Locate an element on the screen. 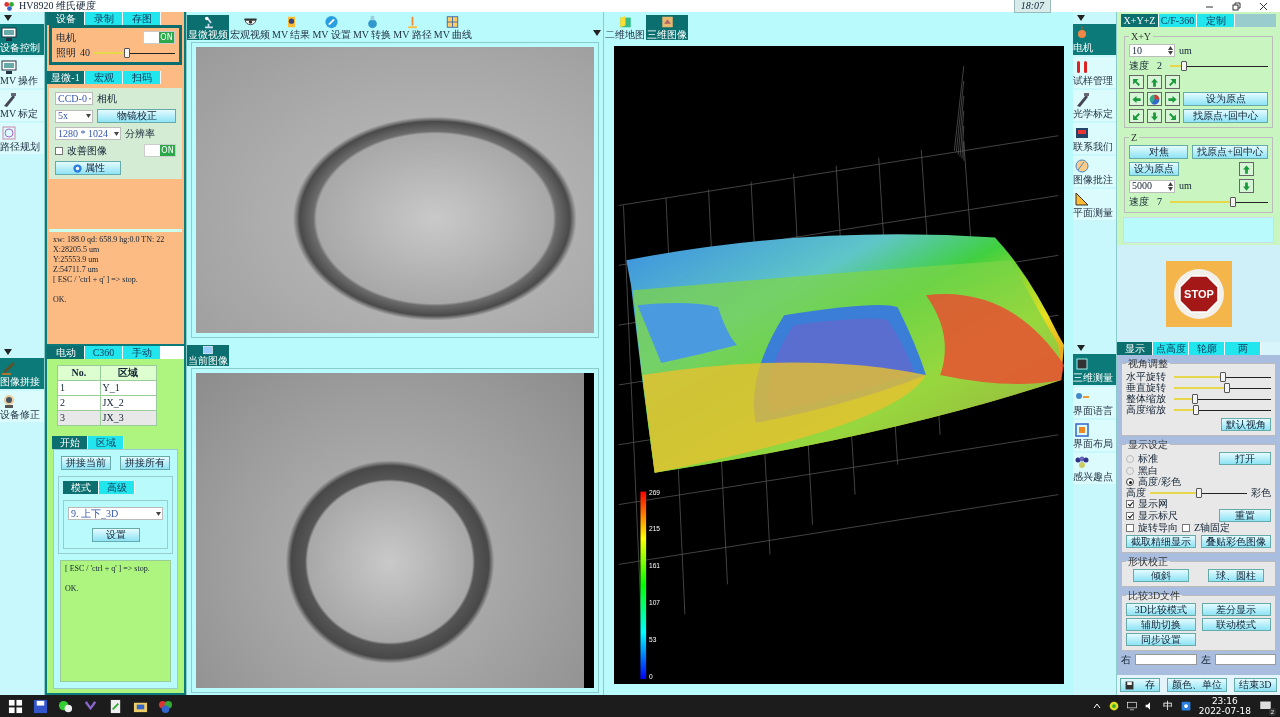 The image size is (1280, 717). button: 对焦 is located at coordinates (1159, 152).